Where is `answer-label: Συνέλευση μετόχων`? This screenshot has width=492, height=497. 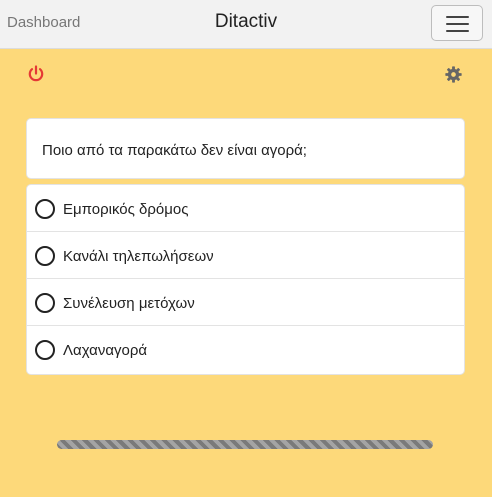
answer-label: Συνέλευση μετόχων is located at coordinates (129, 303).